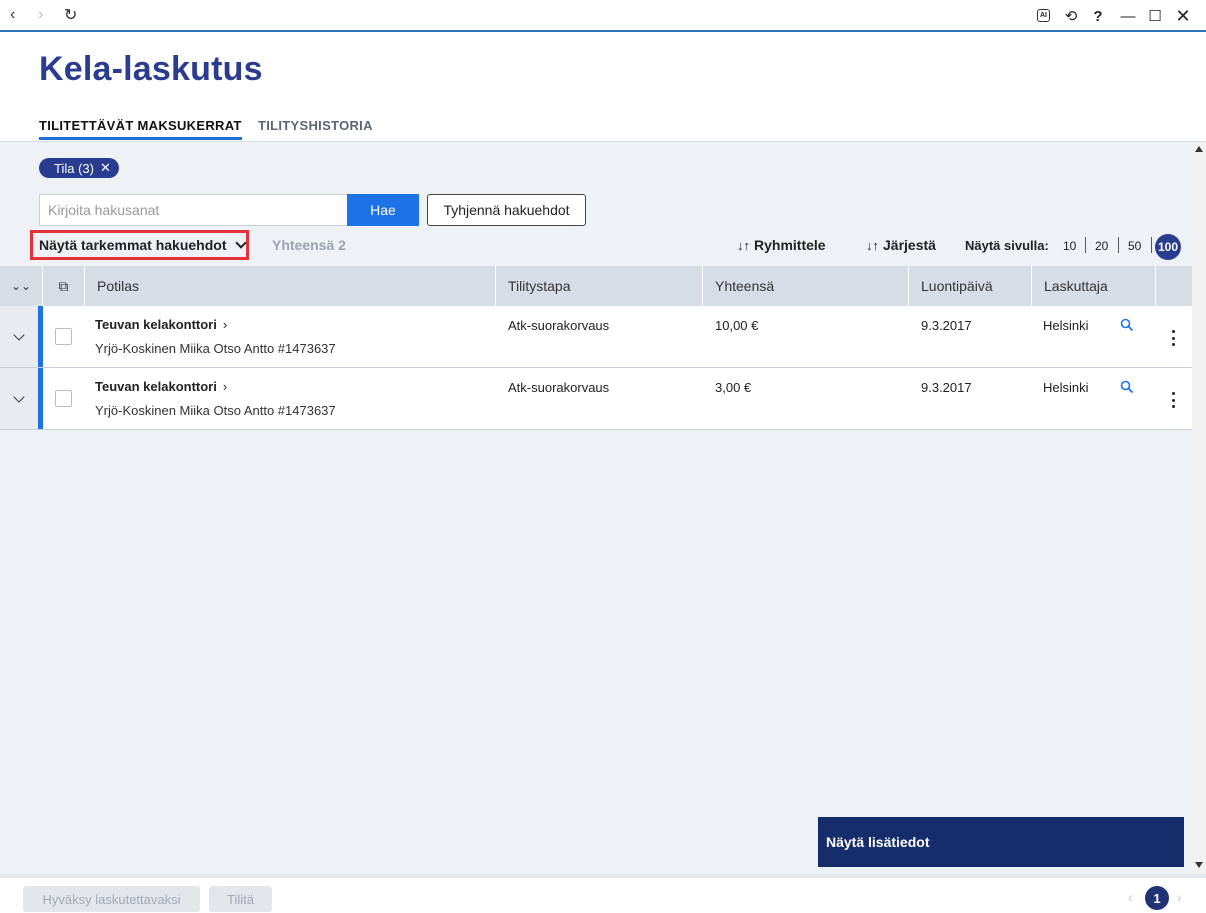 The height and width of the screenshot is (913, 1206). Describe the element at coordinates (12, 15) in the screenshot. I see `back-icon: ‹` at that location.